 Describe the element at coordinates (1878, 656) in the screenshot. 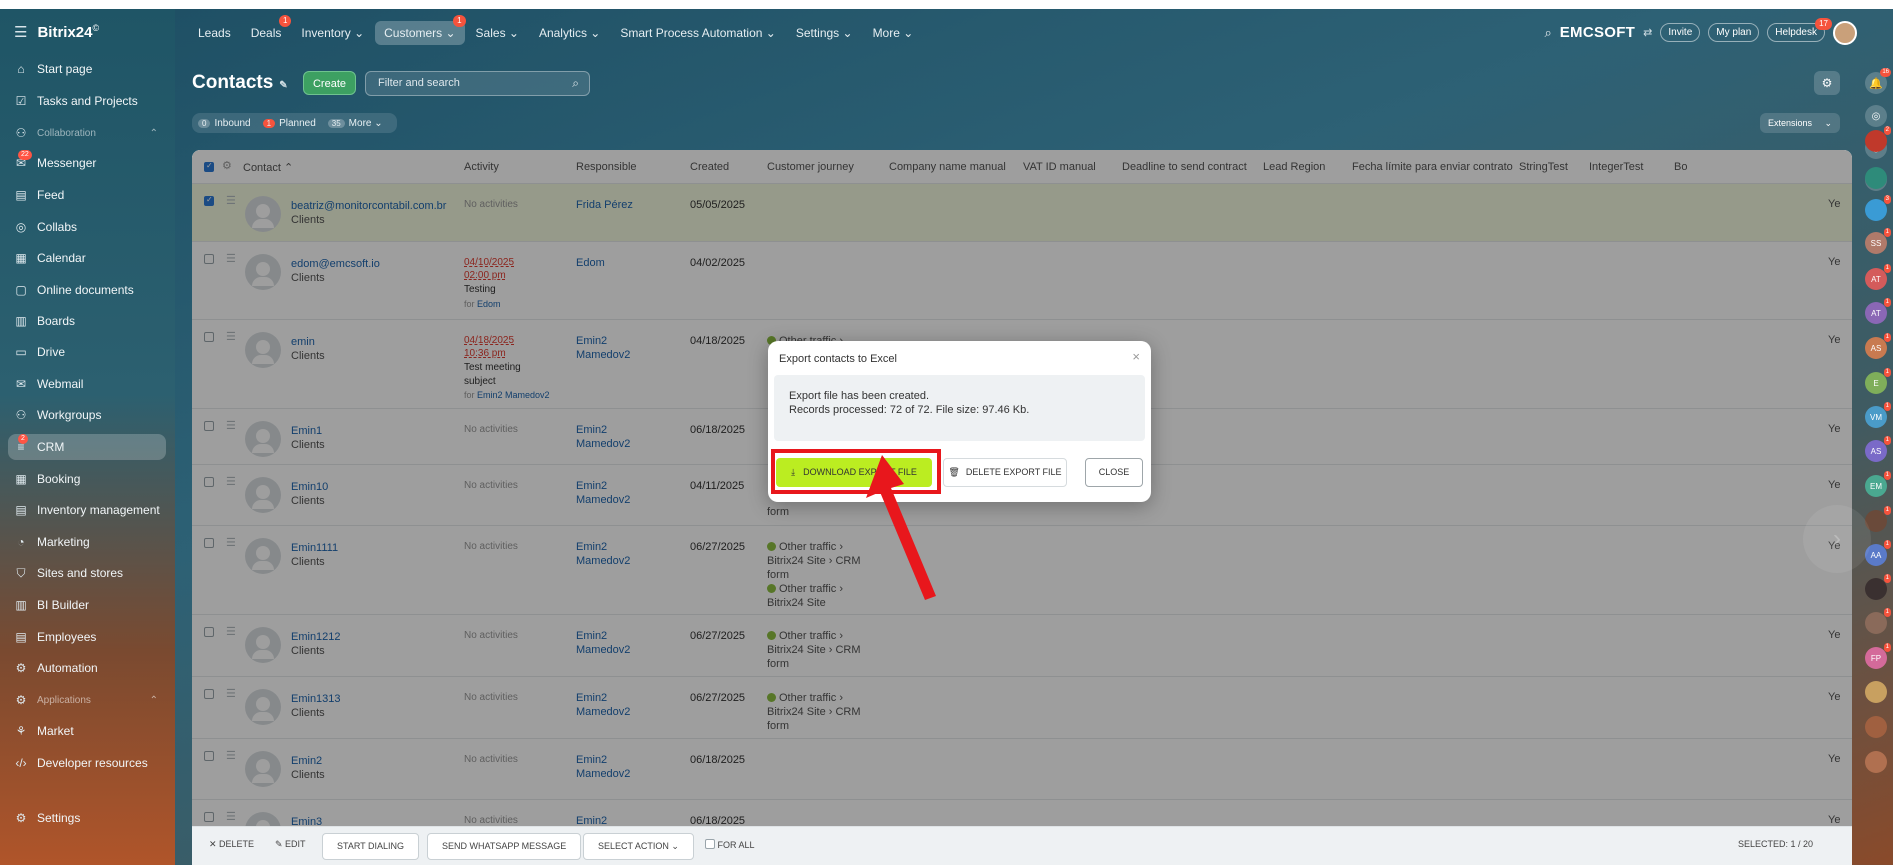

I see `rail-contact-avatar: FP 1` at that location.